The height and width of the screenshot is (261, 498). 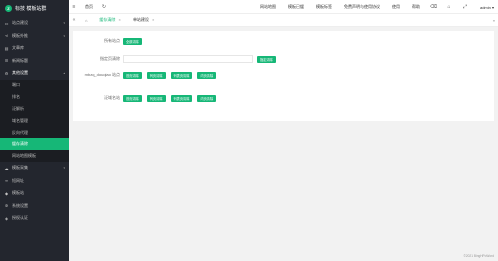 What do you see at coordinates (283, 41) in the screenshot?
I see `row-all-sites: 所有站点 全部清除` at bounding box center [283, 41].